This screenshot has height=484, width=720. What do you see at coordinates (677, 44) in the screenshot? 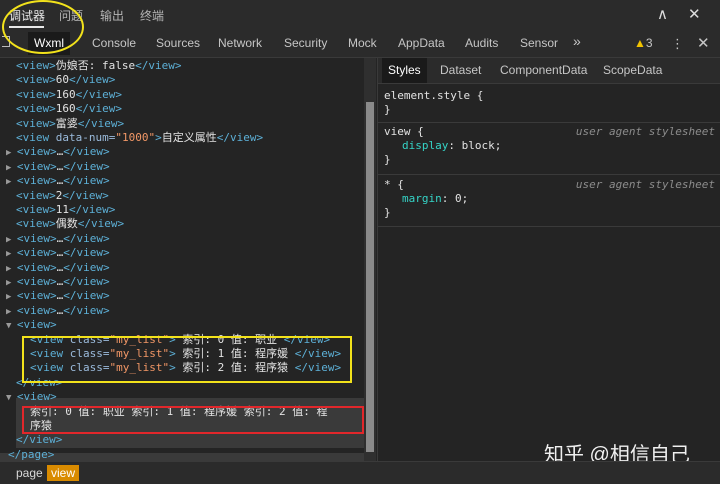
I see `more-options-icon: ⋮` at bounding box center [677, 44].